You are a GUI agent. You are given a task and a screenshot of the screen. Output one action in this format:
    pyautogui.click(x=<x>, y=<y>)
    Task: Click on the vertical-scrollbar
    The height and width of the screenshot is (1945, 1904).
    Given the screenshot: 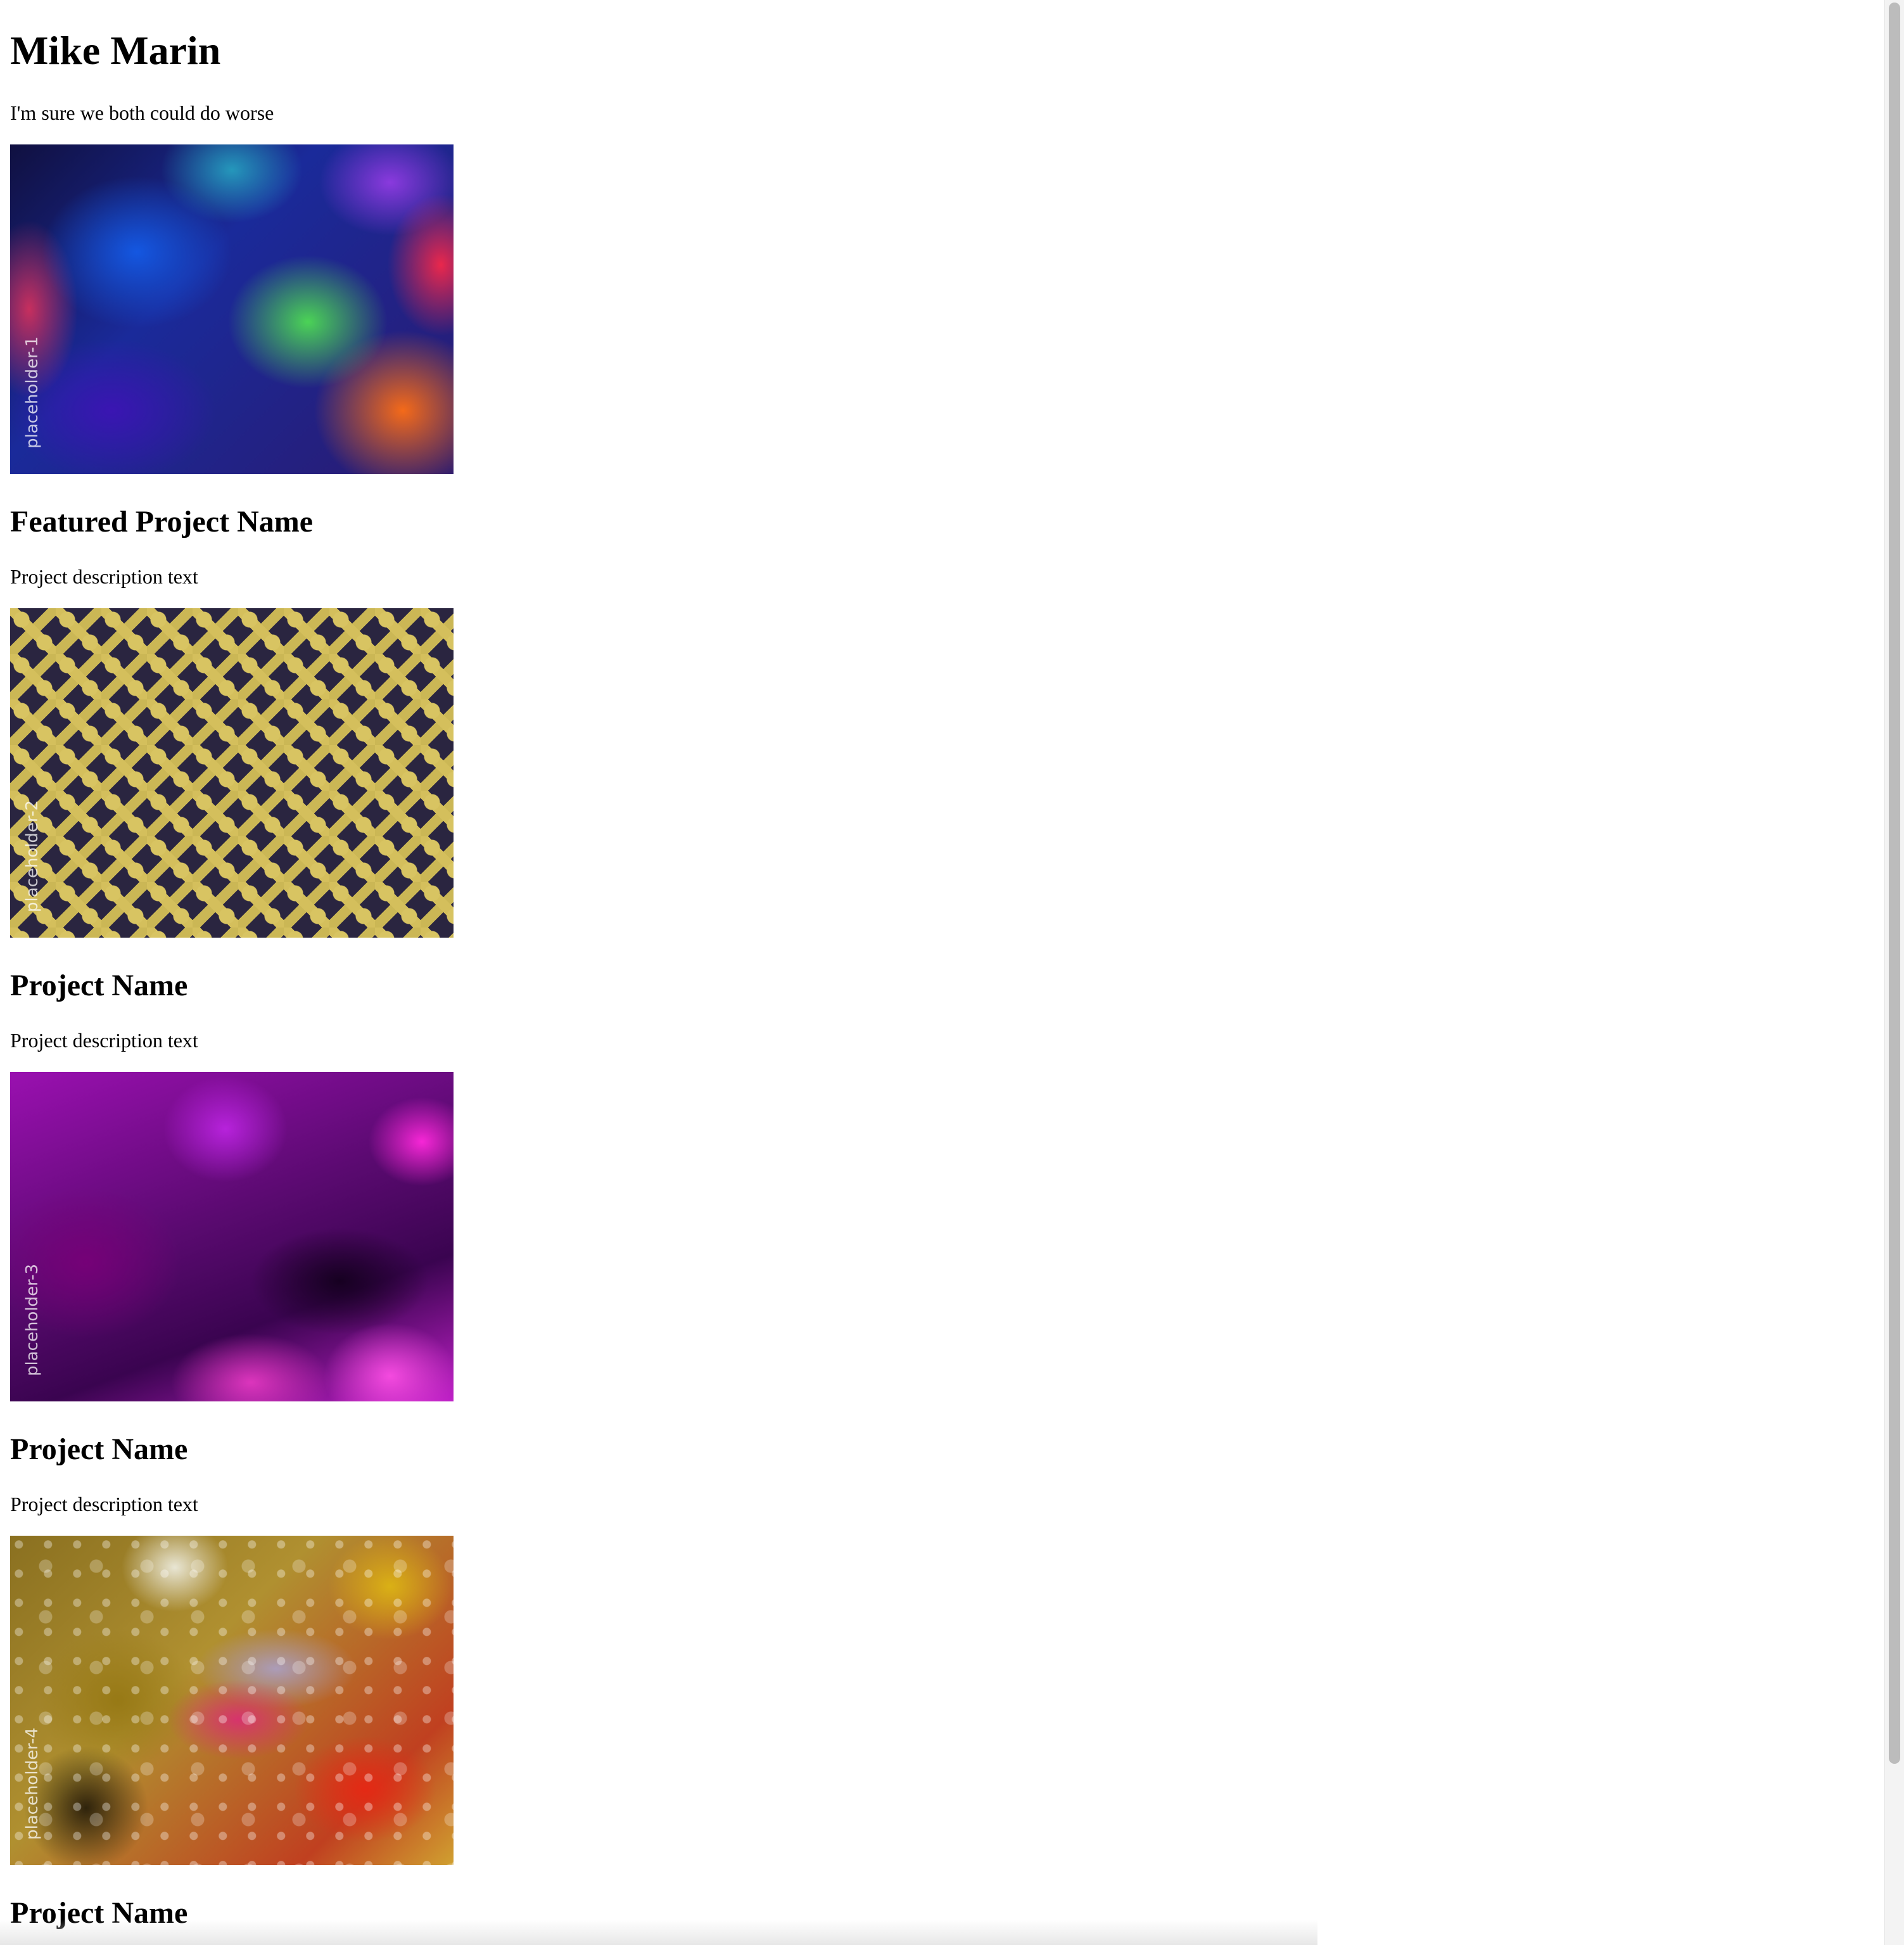 What is the action you would take?
    pyautogui.click(x=1894, y=972)
    